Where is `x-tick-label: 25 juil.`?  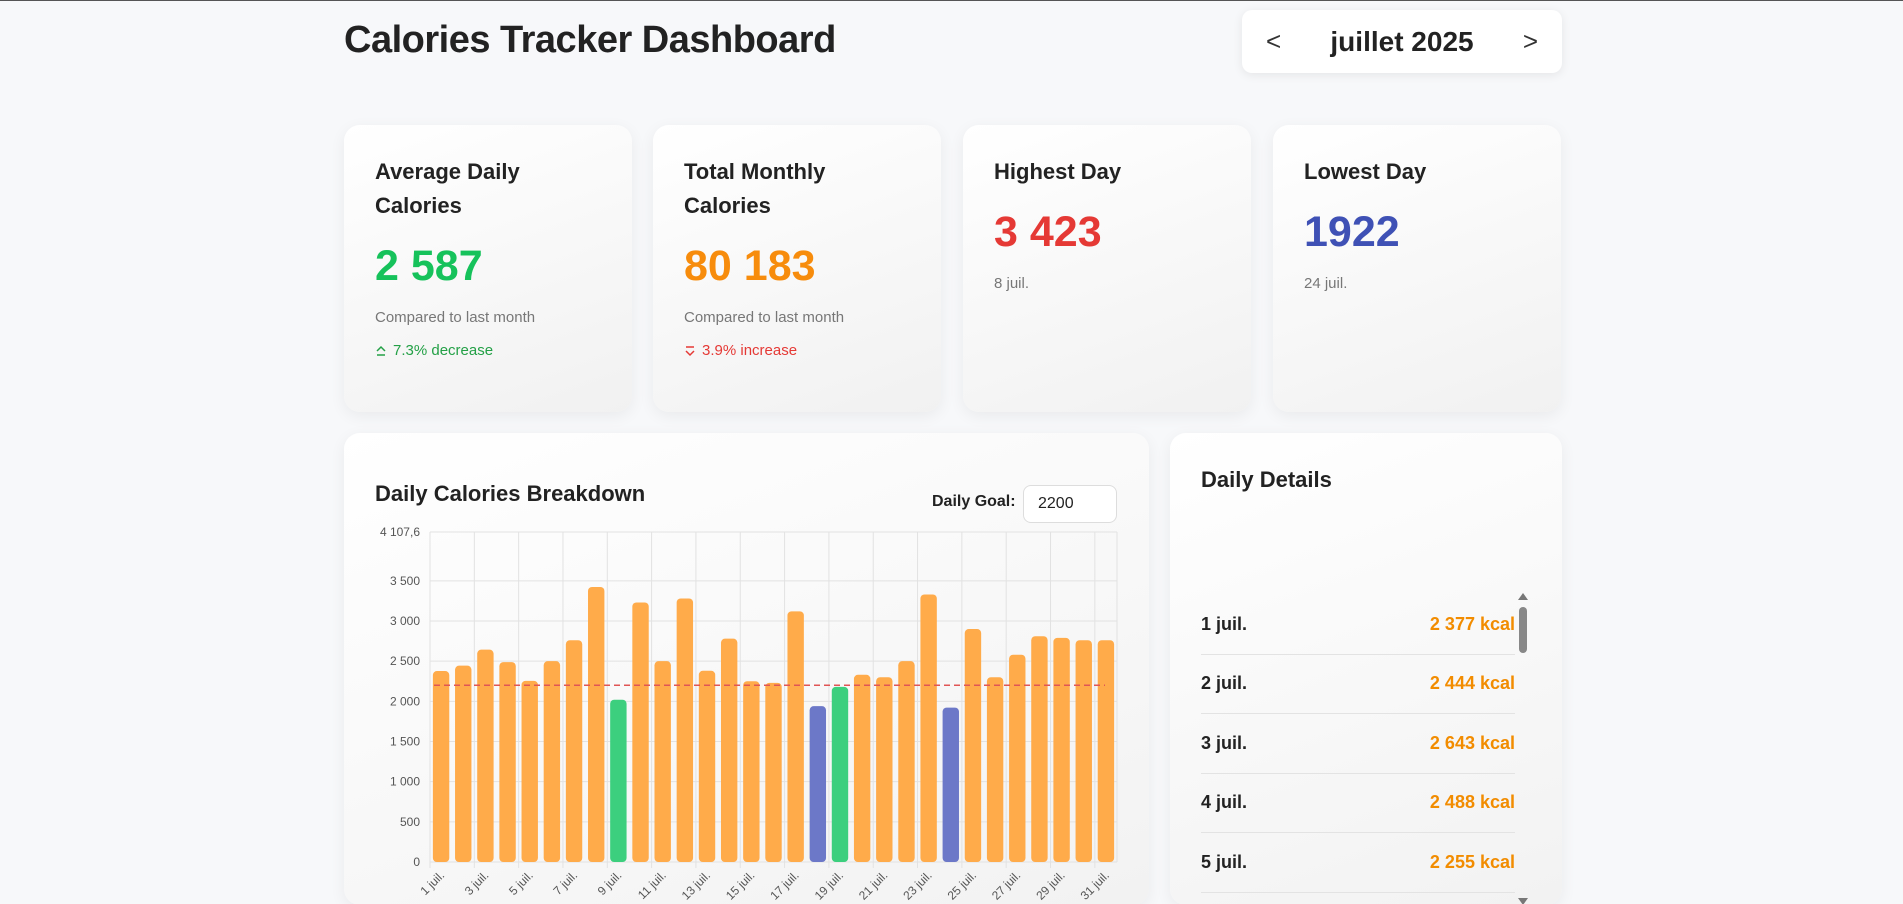 x-tick-label: 25 juil. is located at coordinates (962, 885).